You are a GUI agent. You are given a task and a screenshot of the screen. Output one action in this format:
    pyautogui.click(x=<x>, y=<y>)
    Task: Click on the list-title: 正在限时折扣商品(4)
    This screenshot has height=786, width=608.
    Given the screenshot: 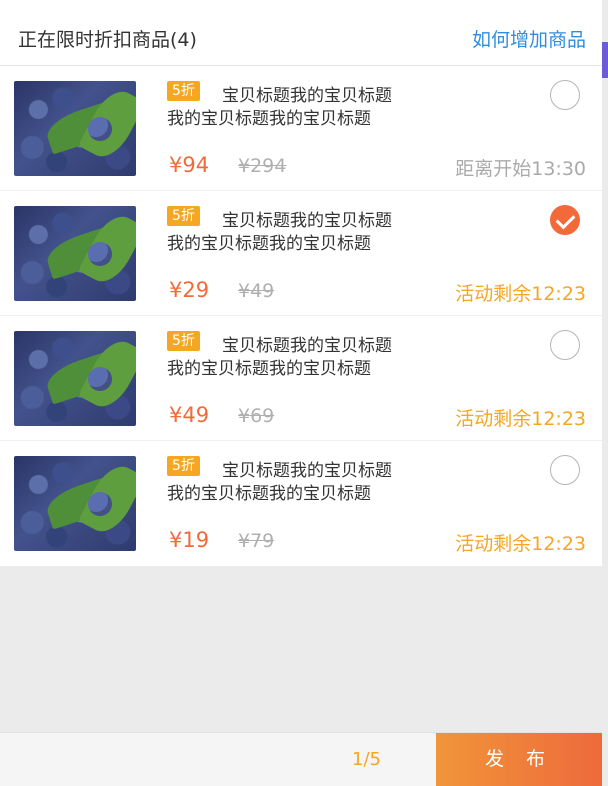 What is the action you would take?
    pyautogui.click(x=107, y=40)
    